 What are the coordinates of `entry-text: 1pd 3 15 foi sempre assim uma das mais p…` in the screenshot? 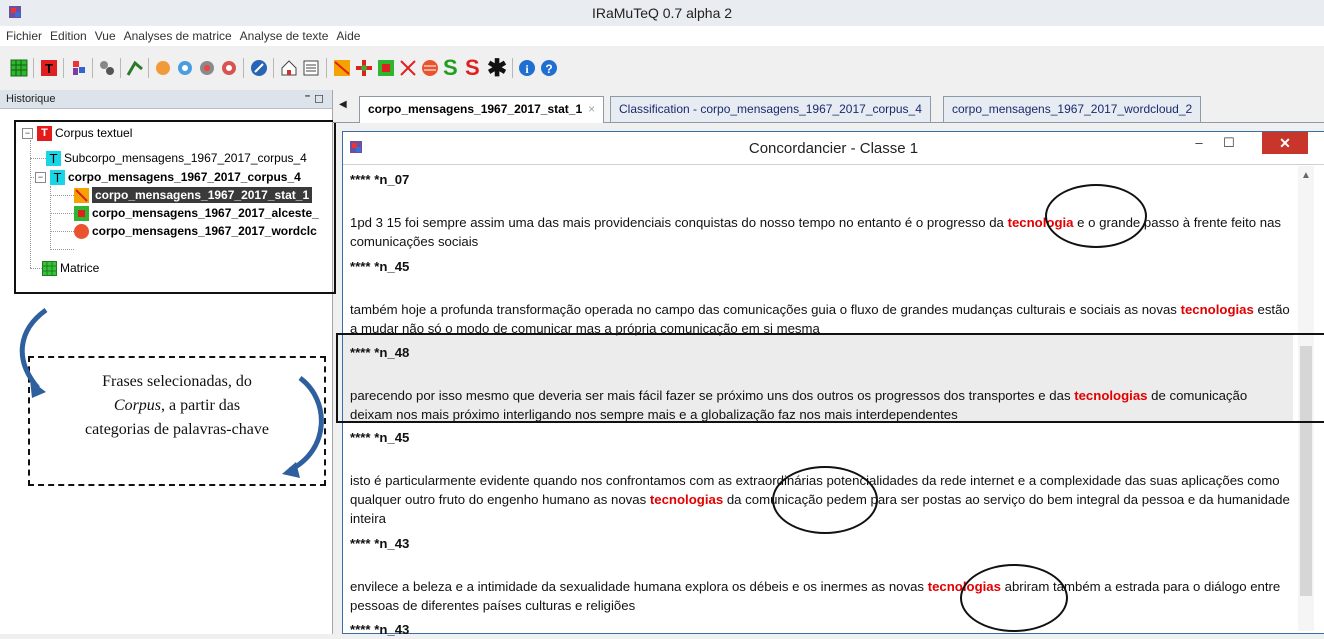 It's located at (820, 232).